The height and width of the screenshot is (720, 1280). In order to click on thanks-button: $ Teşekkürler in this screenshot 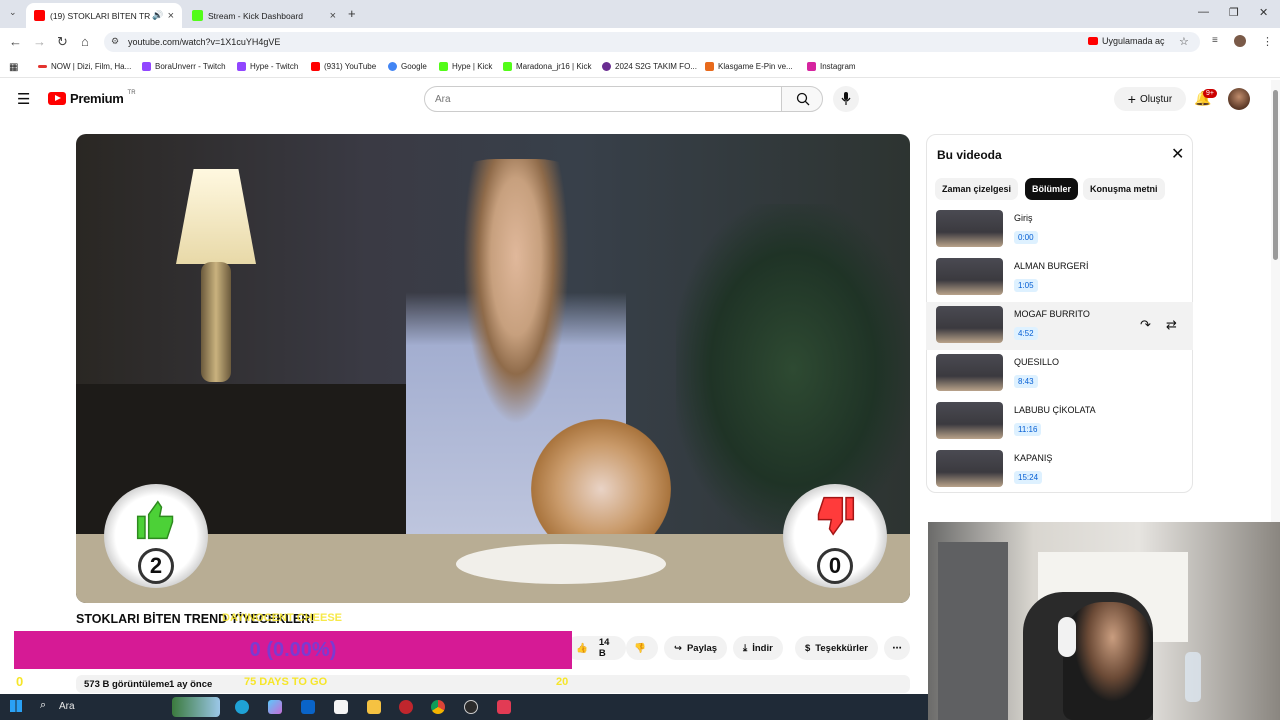, I will do `click(836, 648)`.